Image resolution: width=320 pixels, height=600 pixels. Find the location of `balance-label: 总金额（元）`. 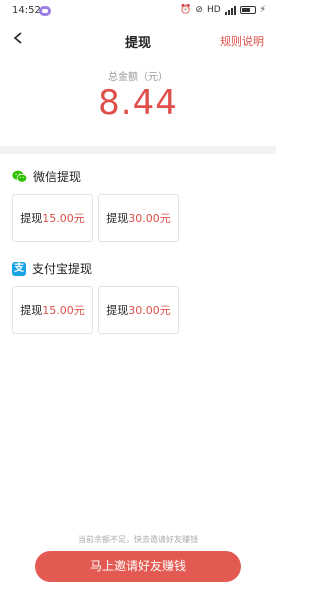

balance-label: 总金额（元） is located at coordinates (138, 77).